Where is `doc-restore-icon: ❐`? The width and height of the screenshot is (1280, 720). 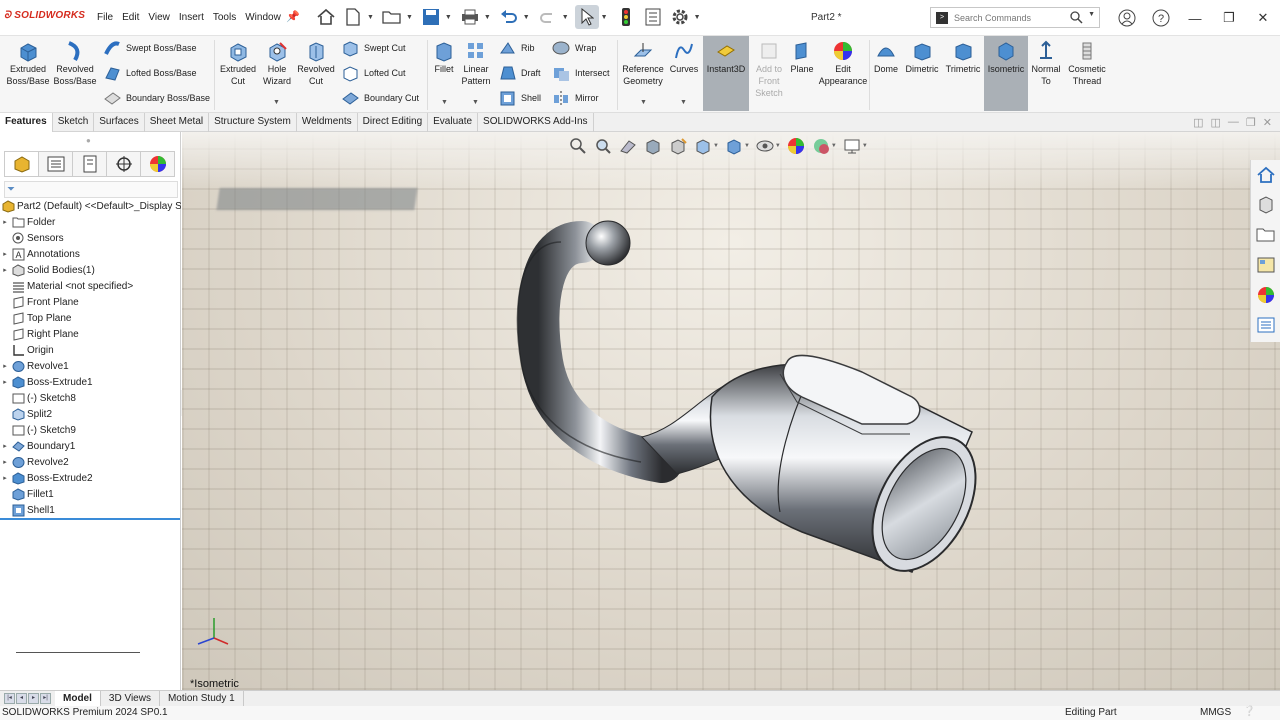
doc-restore-icon: ❐ is located at coordinates (1251, 122).